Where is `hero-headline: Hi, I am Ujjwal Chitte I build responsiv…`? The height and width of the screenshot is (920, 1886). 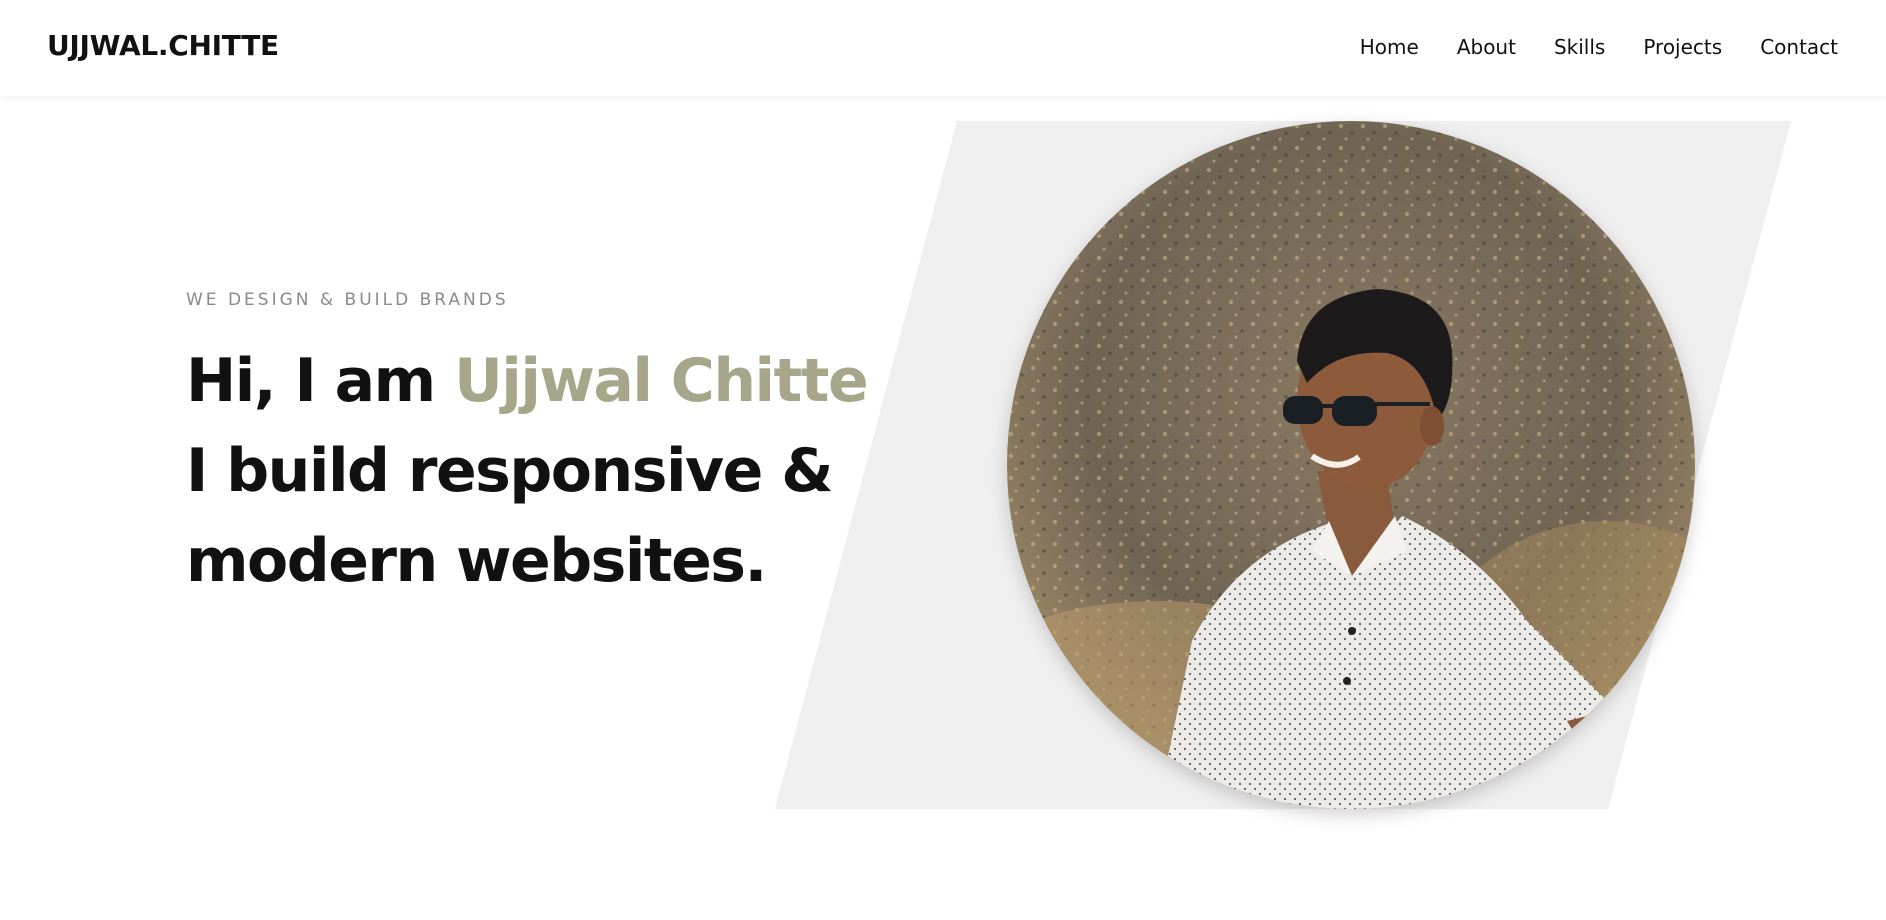
hero-headline: Hi, I am Ujjwal Chitte I build responsiv… is located at coordinates (527, 471).